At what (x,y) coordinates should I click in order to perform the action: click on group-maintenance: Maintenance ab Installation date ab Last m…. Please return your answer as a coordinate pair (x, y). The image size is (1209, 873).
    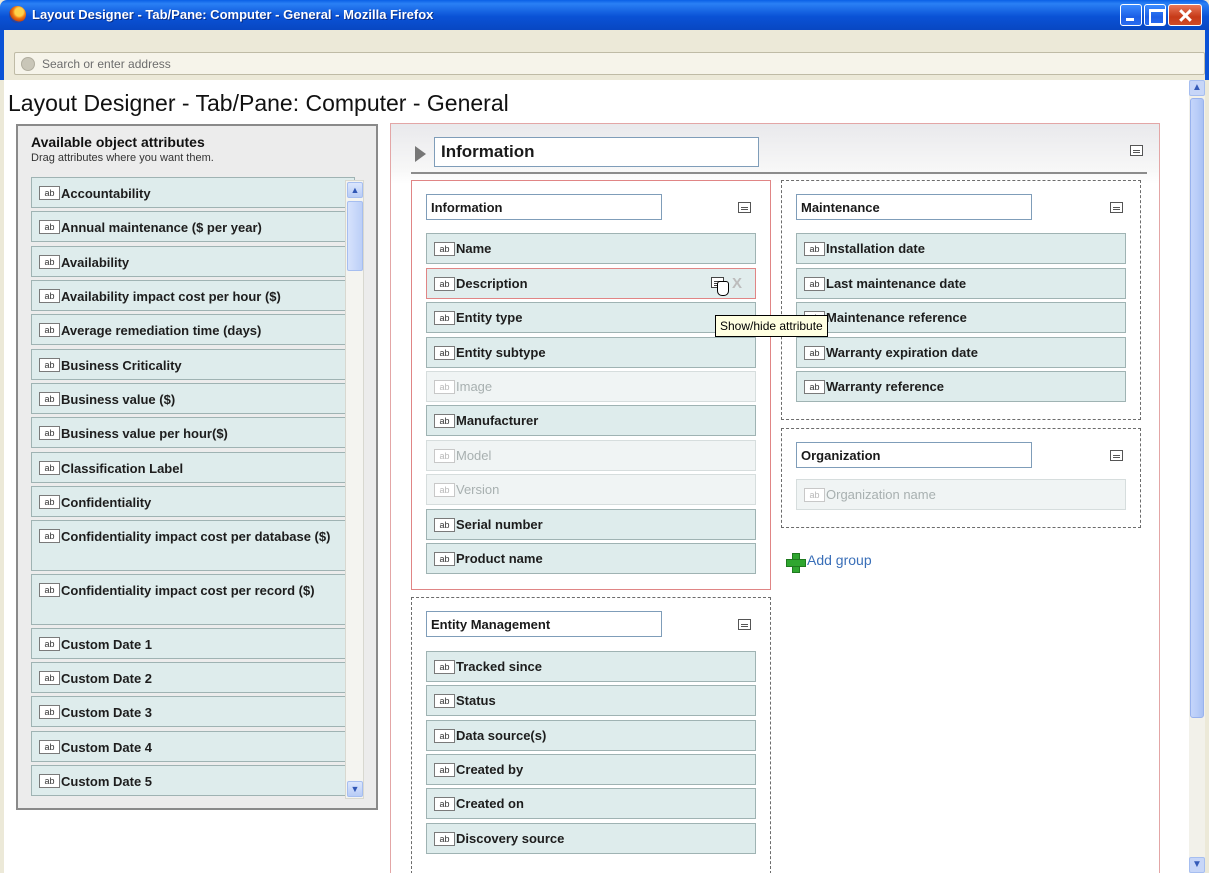
    Looking at the image, I should click on (961, 300).